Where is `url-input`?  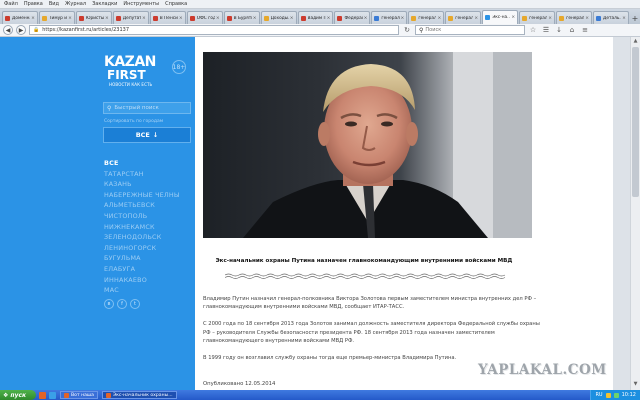 url-input is located at coordinates (212, 30).